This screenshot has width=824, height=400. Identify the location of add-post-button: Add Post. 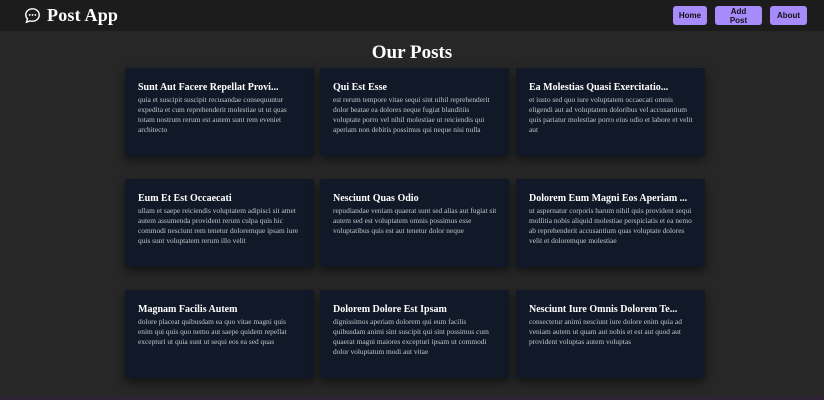
(738, 15).